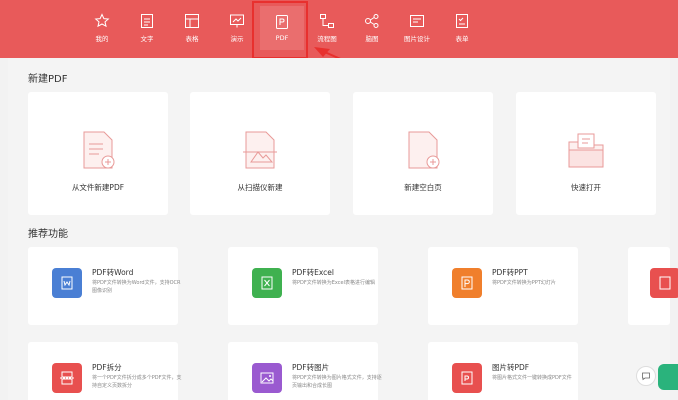  I want to click on feature-pdf-to-word: PDF转Word 将PDF文件转换为Word文件，支持OCR图像识别, so click(104, 286).